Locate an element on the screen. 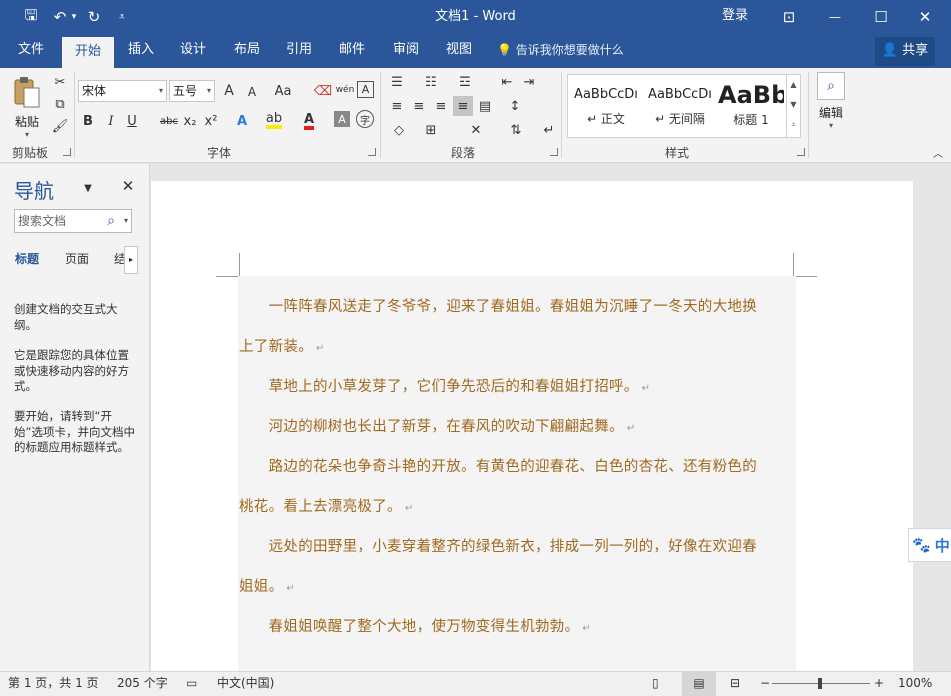  zoom-slider-thumb is located at coordinates (820, 683).